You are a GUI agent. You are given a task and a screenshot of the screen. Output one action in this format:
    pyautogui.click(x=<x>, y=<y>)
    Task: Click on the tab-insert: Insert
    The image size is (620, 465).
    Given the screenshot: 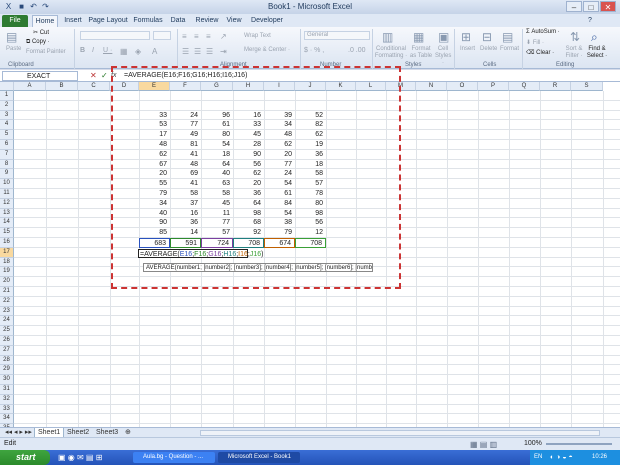 What is the action you would take?
    pyautogui.click(x=73, y=21)
    